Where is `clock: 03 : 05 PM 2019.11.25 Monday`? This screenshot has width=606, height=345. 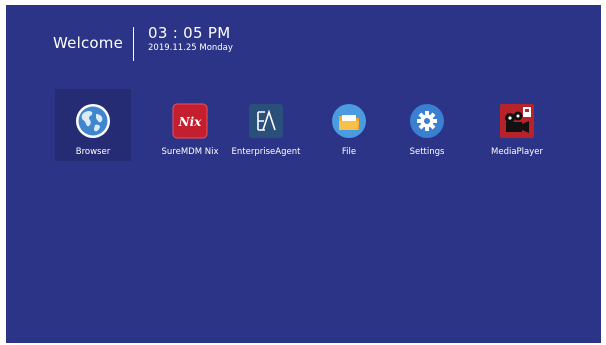
clock: 03 : 05 PM 2019.11.25 Monday is located at coordinates (190, 39).